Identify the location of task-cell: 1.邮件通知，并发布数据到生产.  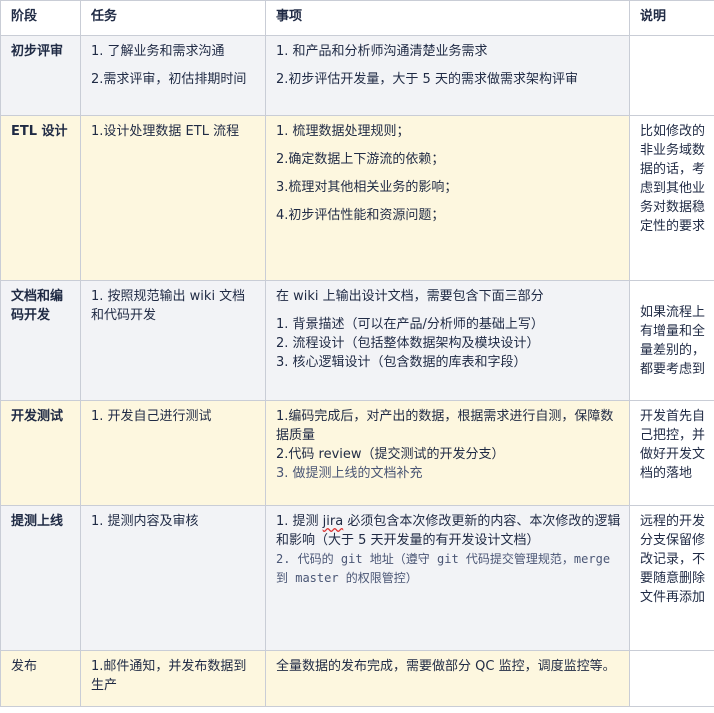
(173, 678).